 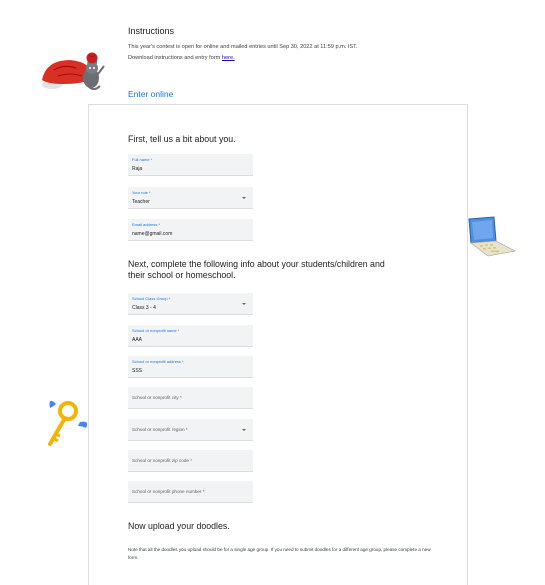 What do you see at coordinates (151, 298) in the screenshot?
I see `class-group-label: School Class Group *` at bounding box center [151, 298].